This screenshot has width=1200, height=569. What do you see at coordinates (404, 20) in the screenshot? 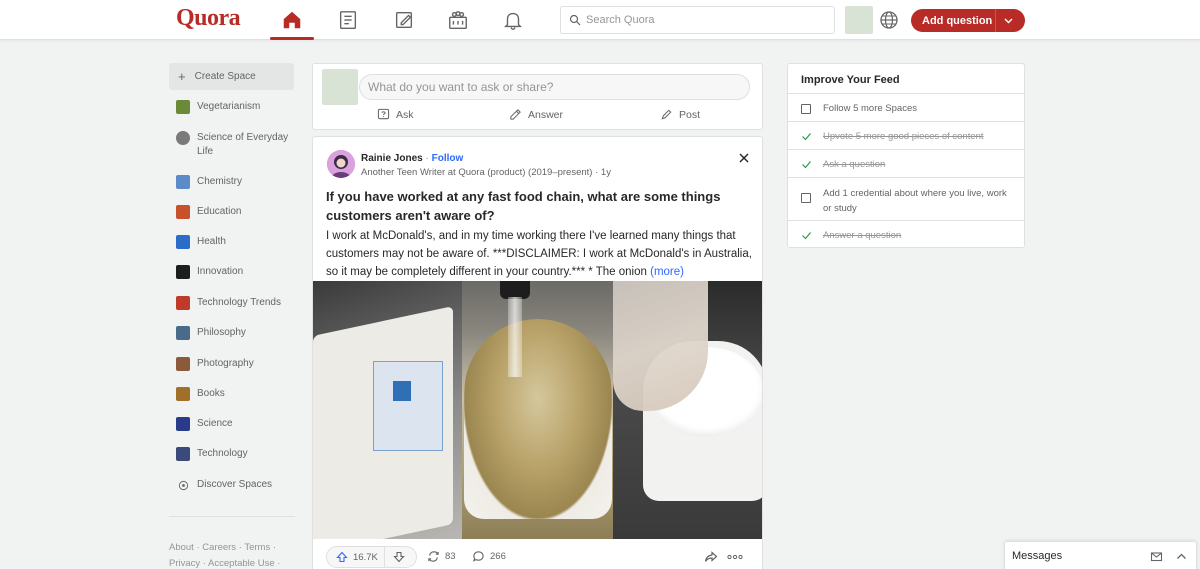
I see `answer-icon` at bounding box center [404, 20].